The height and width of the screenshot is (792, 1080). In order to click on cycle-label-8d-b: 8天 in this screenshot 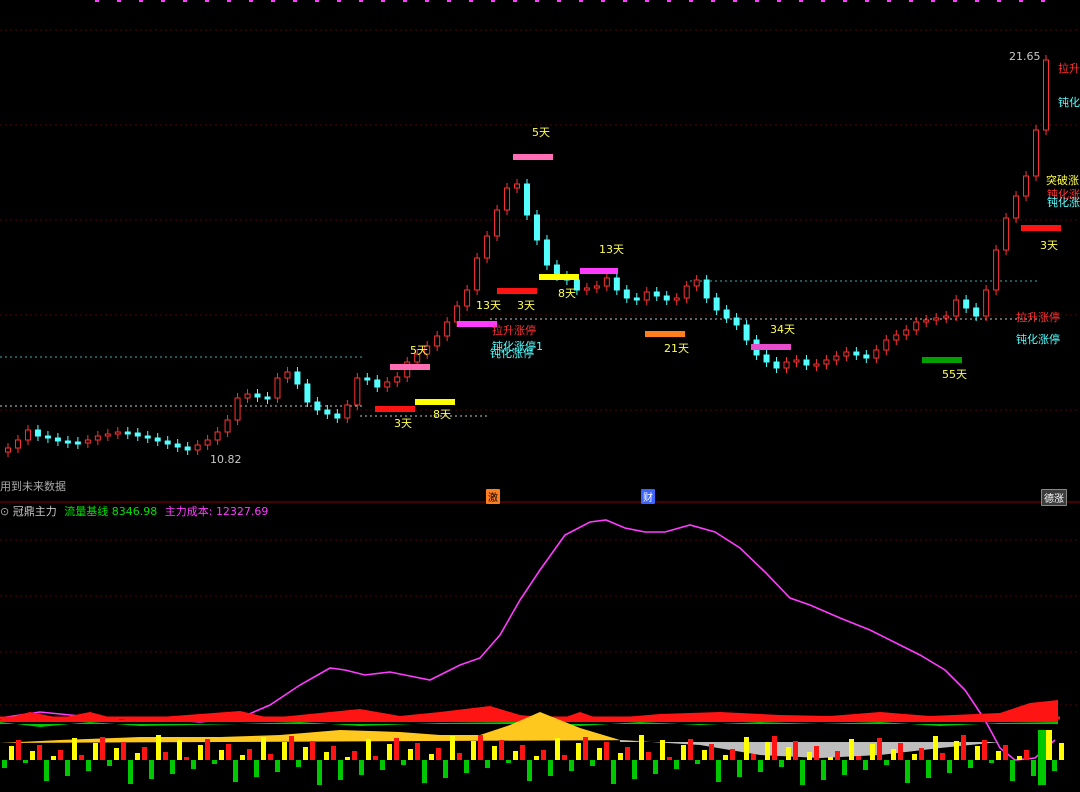, I will do `click(442, 414)`.